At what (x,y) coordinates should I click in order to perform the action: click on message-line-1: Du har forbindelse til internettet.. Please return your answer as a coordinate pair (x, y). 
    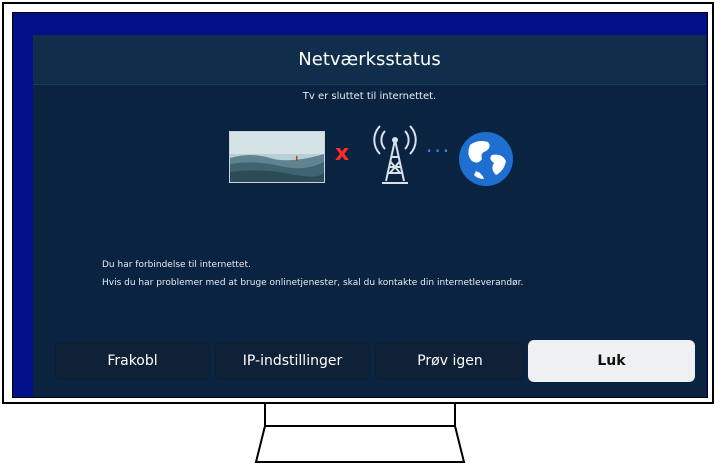
    Looking at the image, I should click on (176, 265).